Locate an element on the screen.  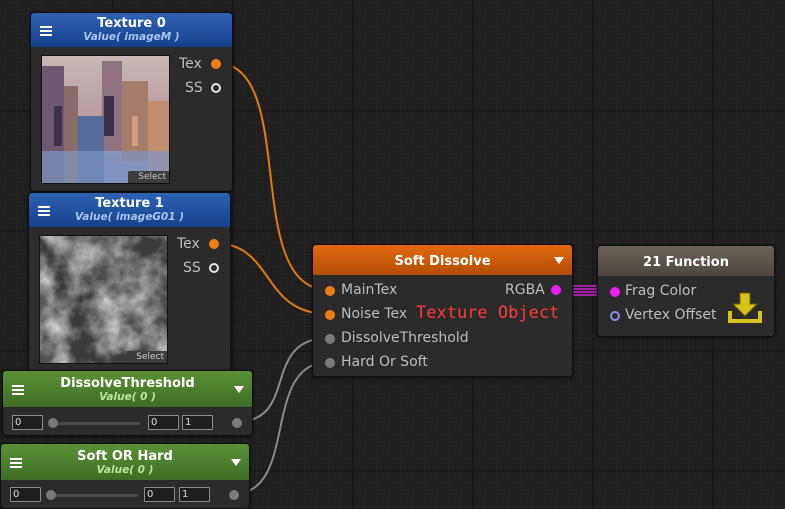
city-painting-image is located at coordinates (105, 119).